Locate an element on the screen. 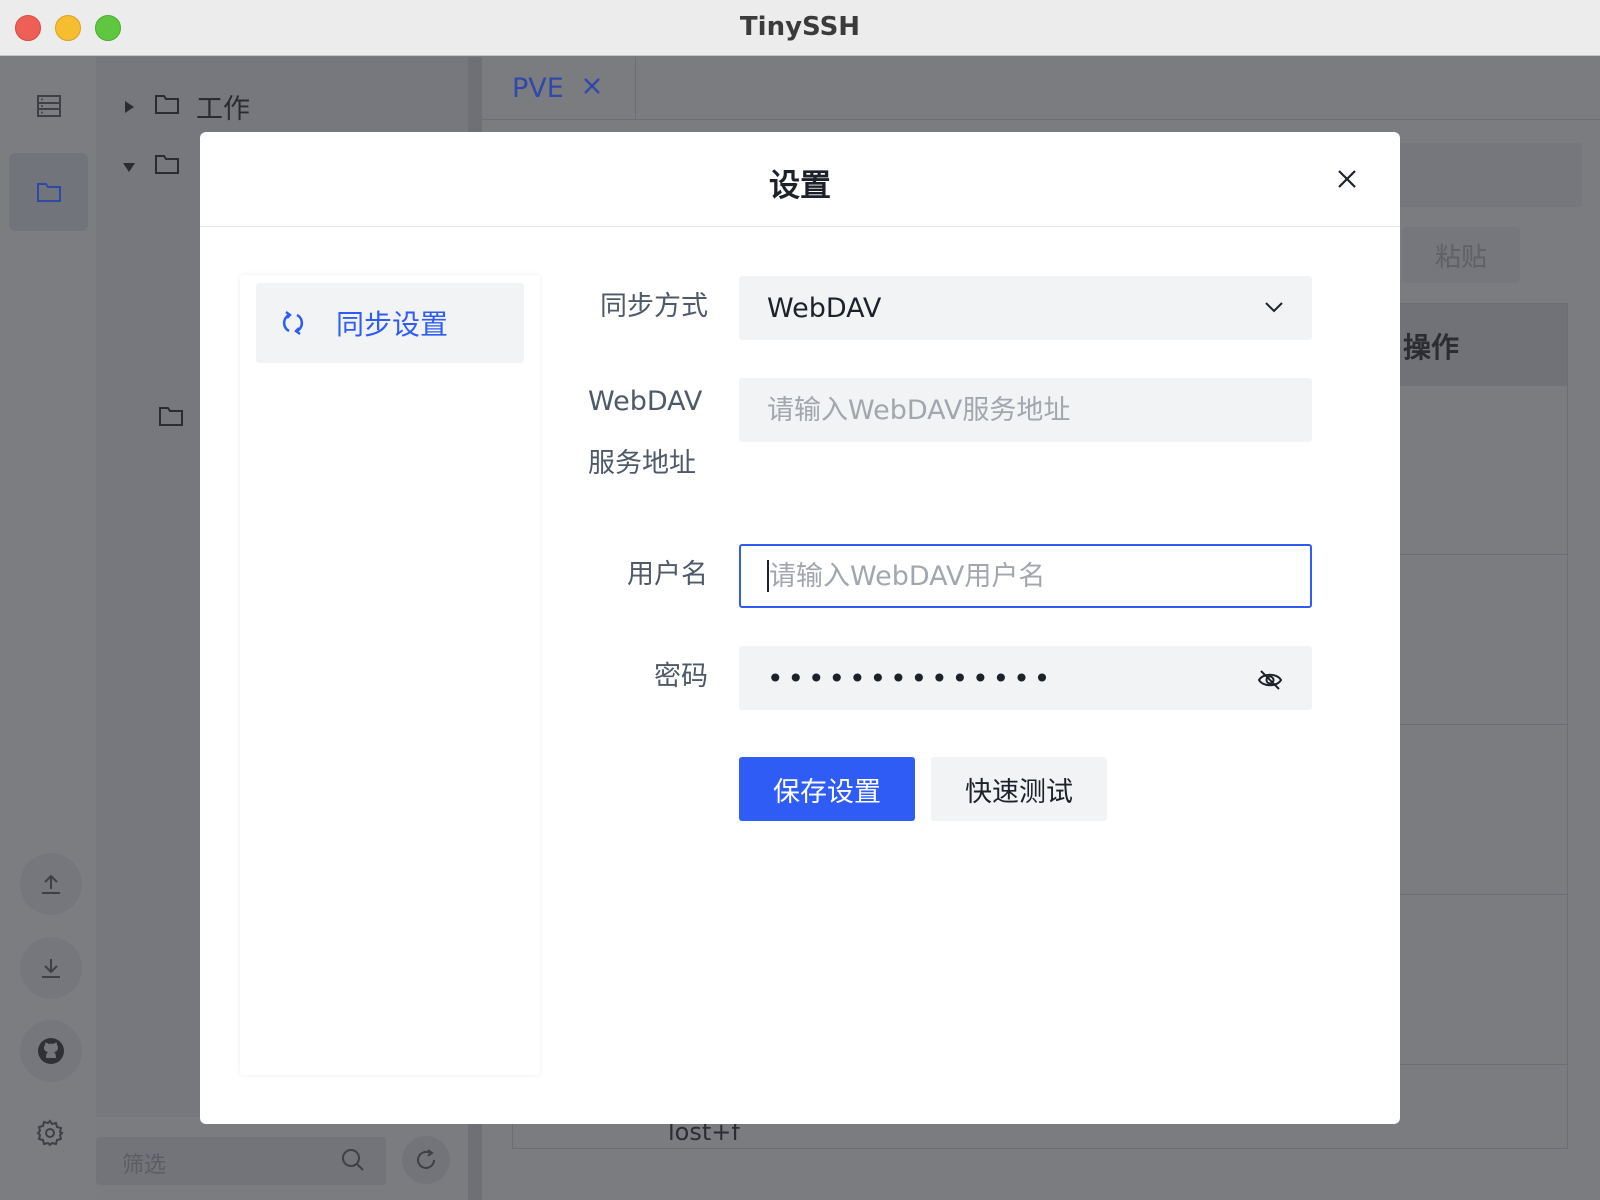 The width and height of the screenshot is (1600, 1200). filter-input: 筛选 is located at coordinates (241, 1161).